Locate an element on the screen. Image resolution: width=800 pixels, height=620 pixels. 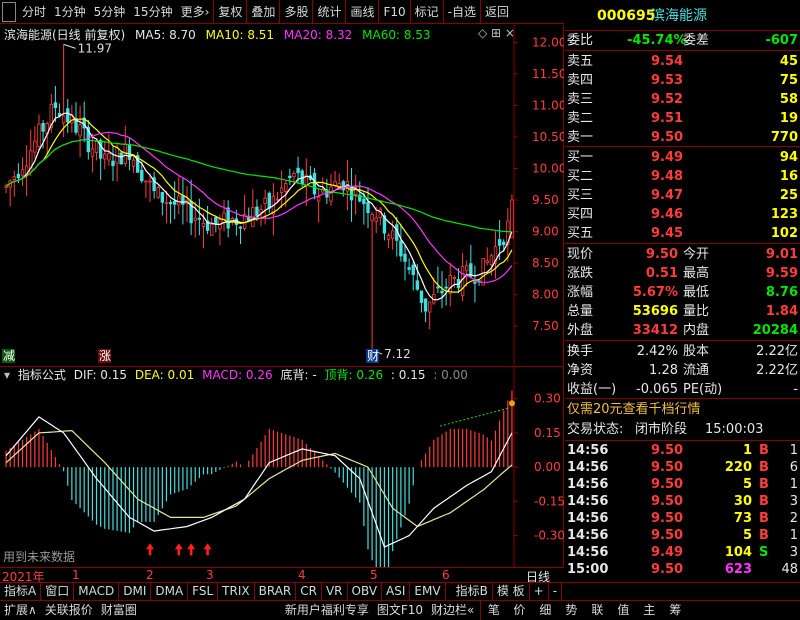
tab-window: 窗口 is located at coordinates (58, 591).